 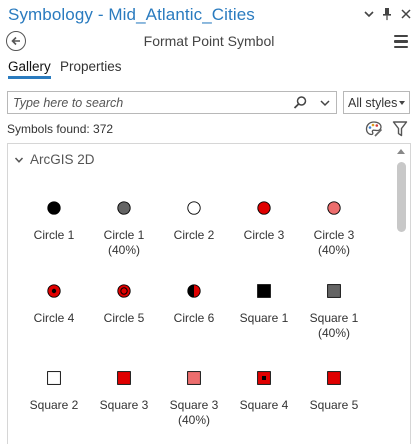 I want to click on close-icon, so click(x=406, y=14).